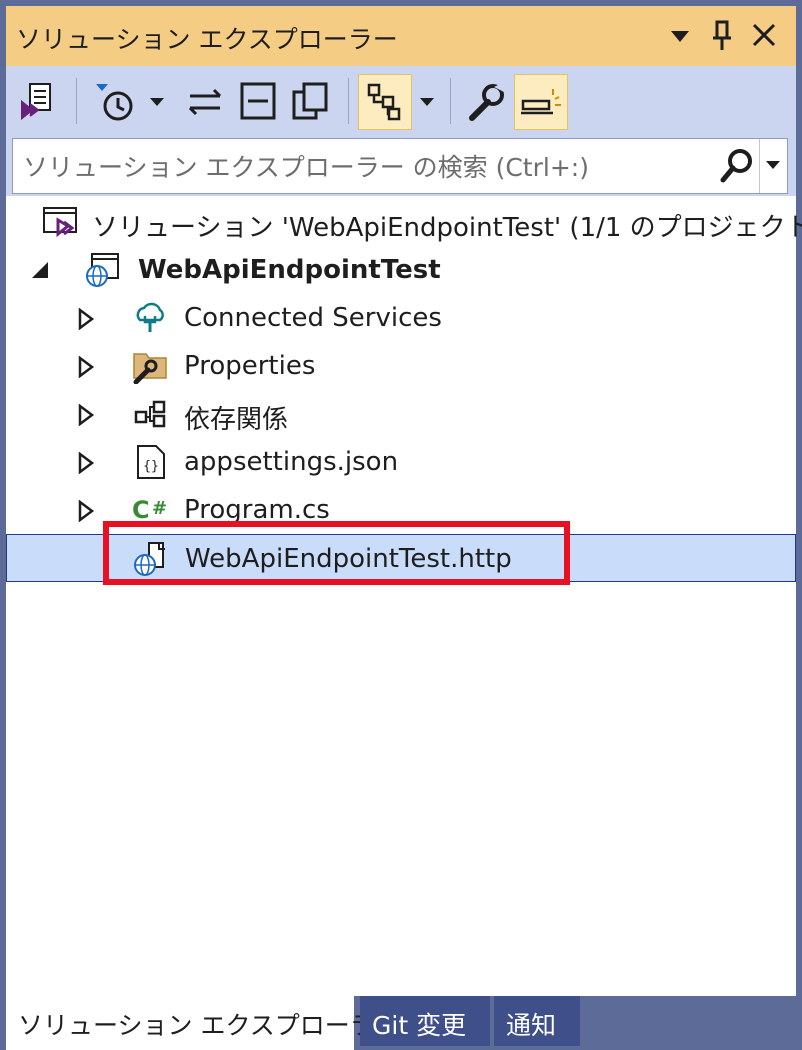 The image size is (802, 1050). I want to click on tree-item-label: Properties, so click(250, 366).